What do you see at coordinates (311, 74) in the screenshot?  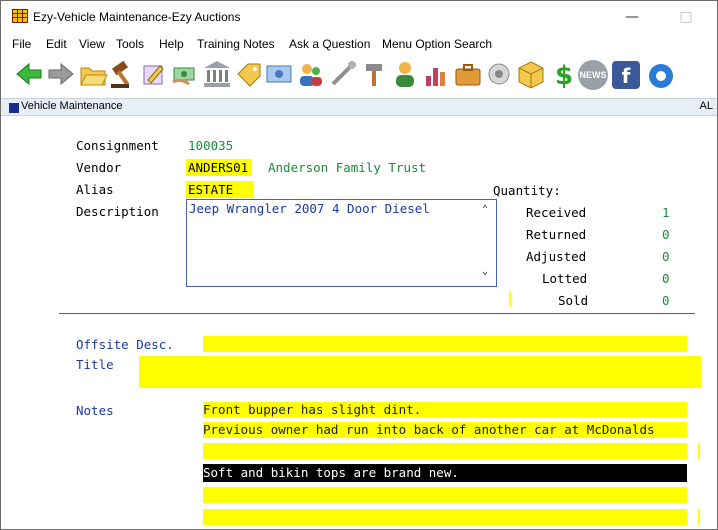 I see `users-icon` at bounding box center [311, 74].